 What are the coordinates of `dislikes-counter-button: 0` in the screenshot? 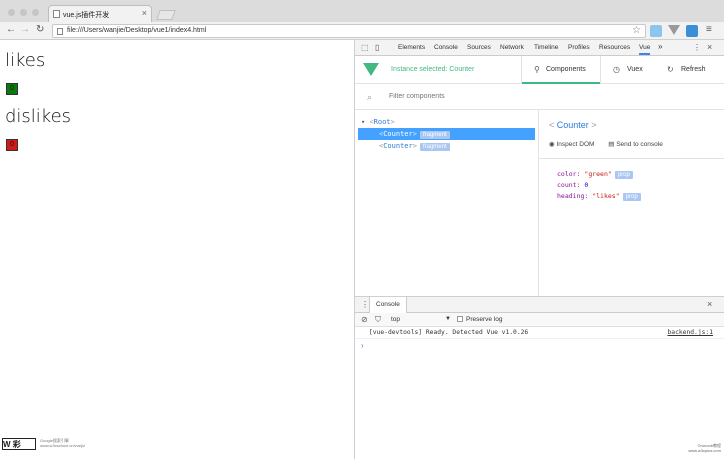 It's located at (12, 145).